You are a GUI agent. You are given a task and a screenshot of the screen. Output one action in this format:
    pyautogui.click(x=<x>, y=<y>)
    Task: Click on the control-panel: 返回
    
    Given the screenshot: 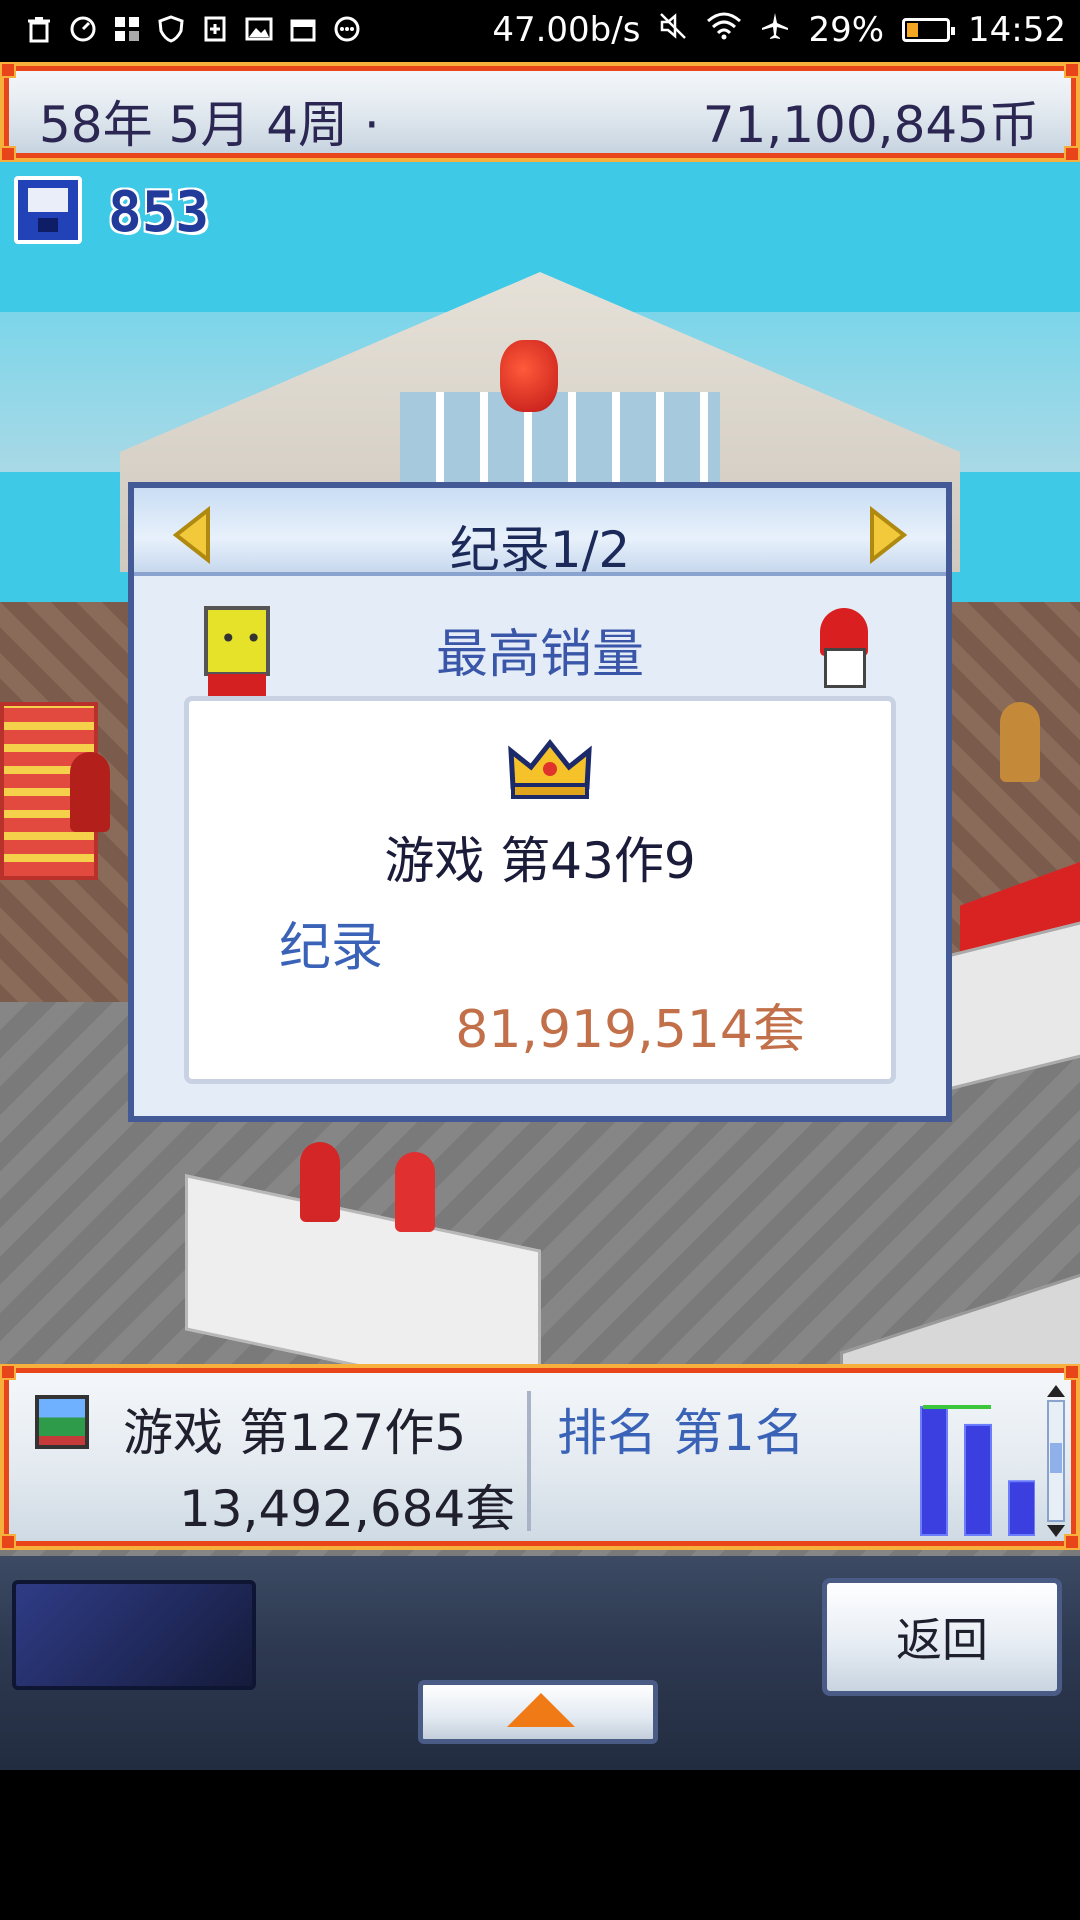 What is the action you would take?
    pyautogui.click(x=540, y=1663)
    